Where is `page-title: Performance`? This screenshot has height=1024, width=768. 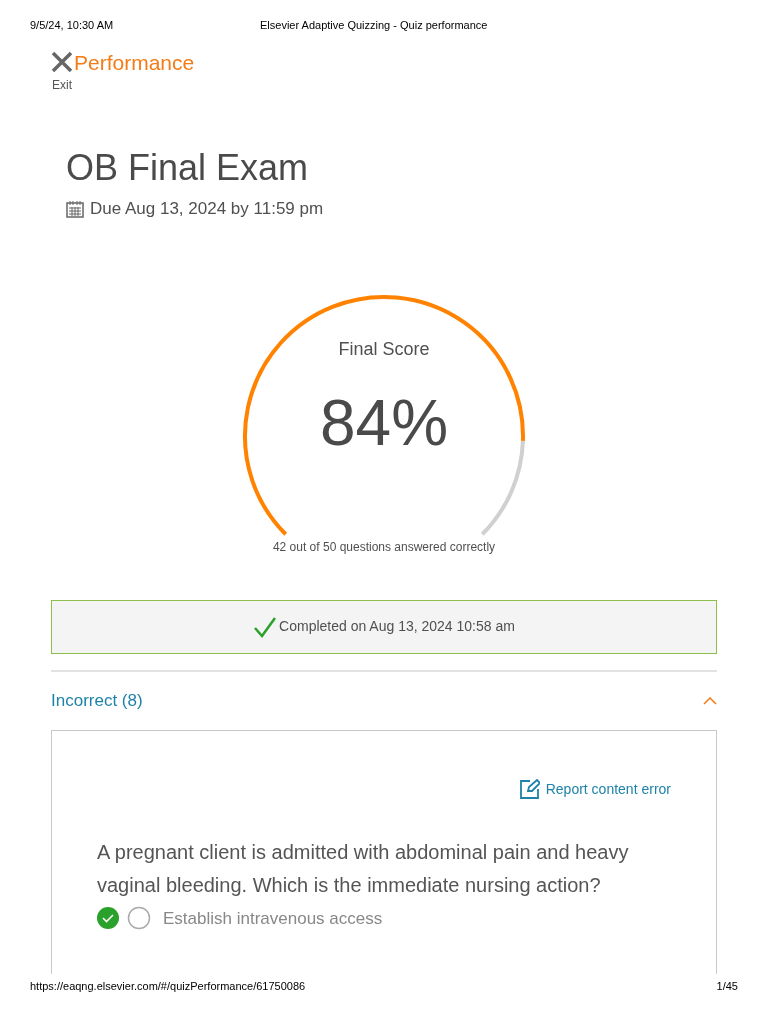 page-title: Performance is located at coordinates (134, 62).